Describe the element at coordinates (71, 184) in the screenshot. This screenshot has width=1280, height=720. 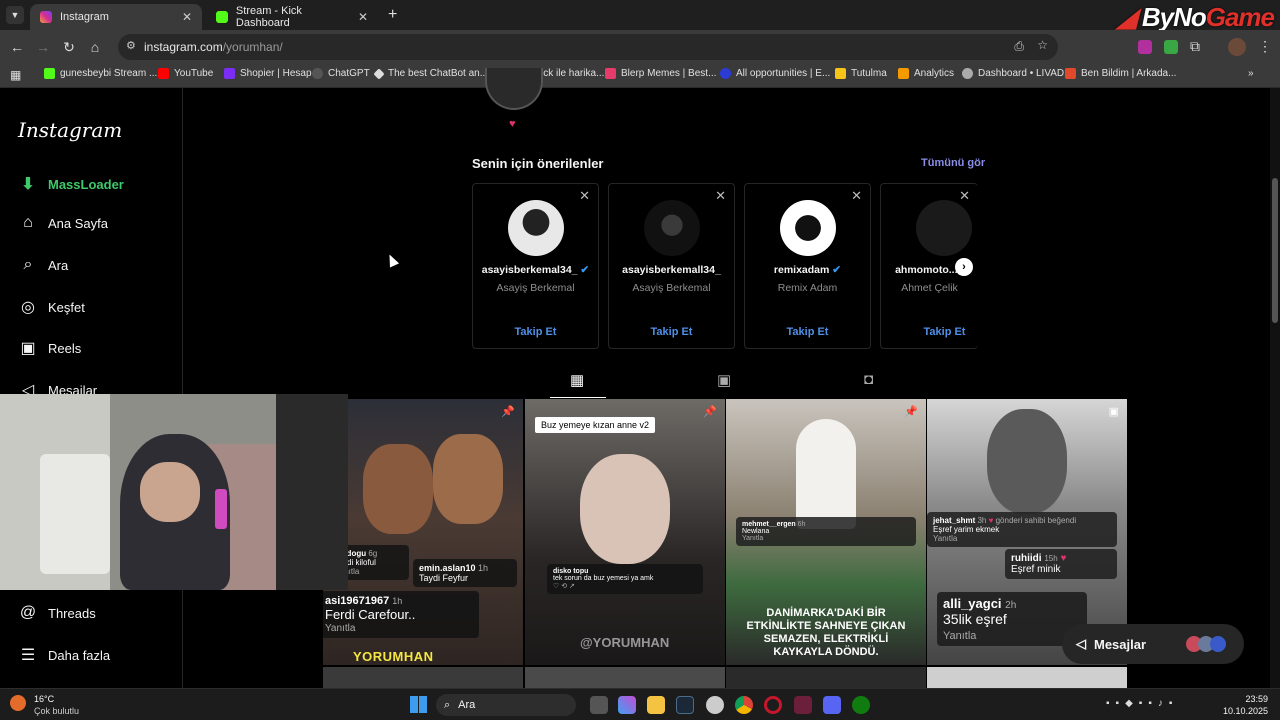
I see `nav-massloader: ⬇ MassLoader` at that location.